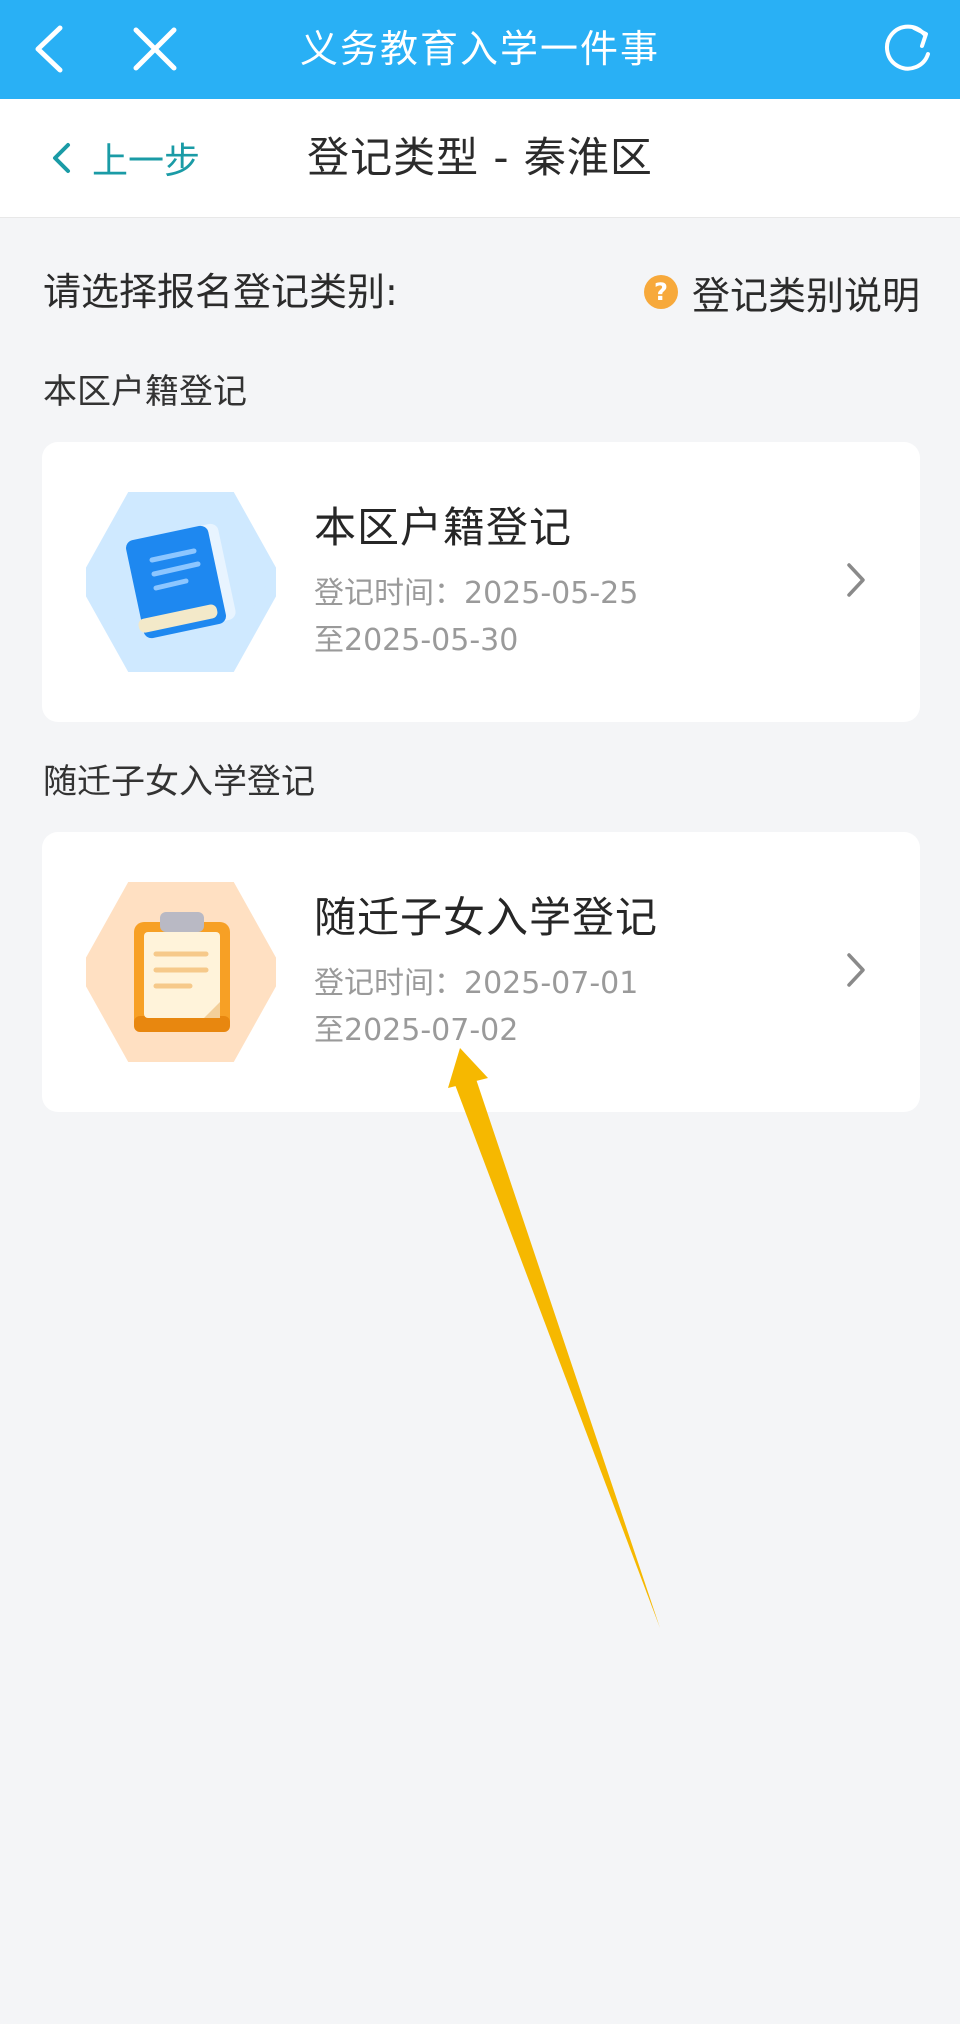  I want to click on clipboard-icon, so click(181, 972).